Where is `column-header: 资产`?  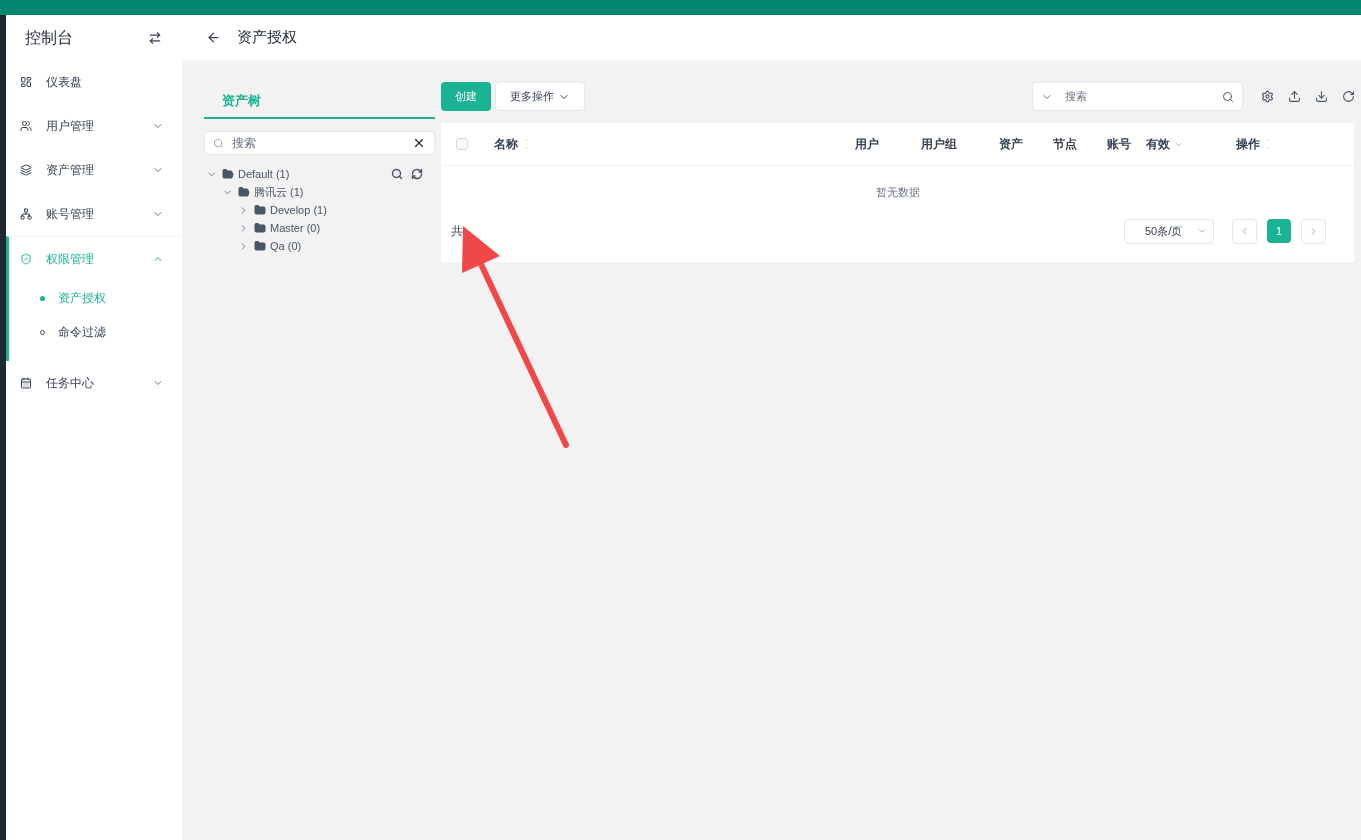
column-header: 资产 is located at coordinates (1011, 144).